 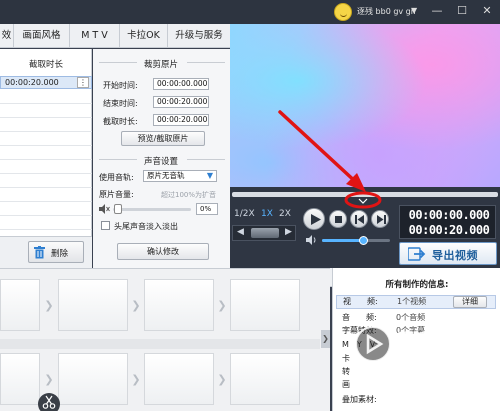 I want to click on frame-step-bar: ◀ ▶, so click(x=264, y=233).